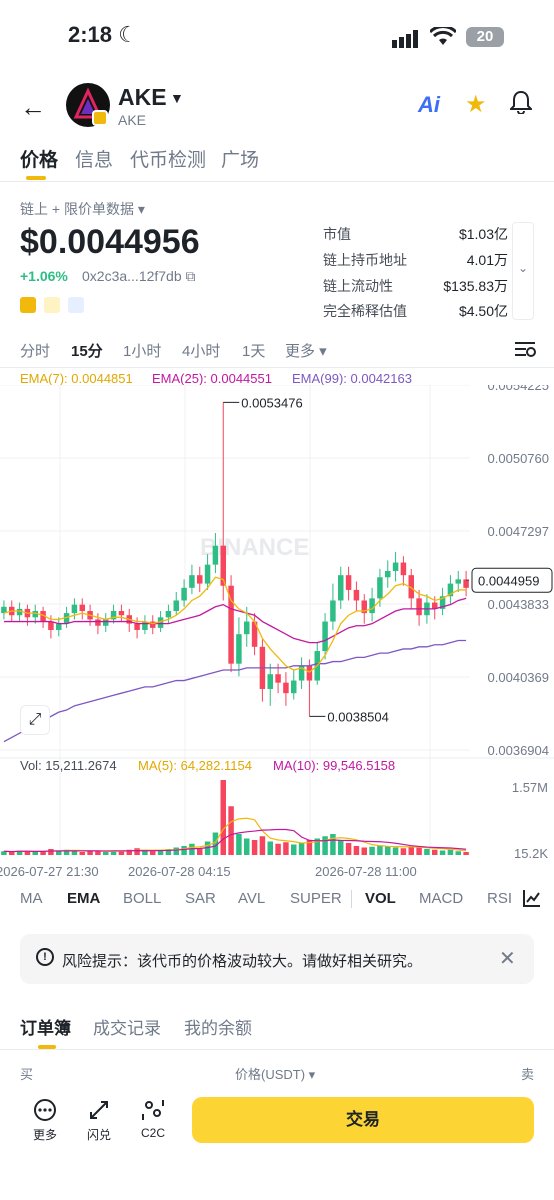 Image resolution: width=554 pixels, height=1200 pixels. What do you see at coordinates (518, 604) in the screenshot?
I see `price-axis-label: 0.0043833` at bounding box center [518, 604].